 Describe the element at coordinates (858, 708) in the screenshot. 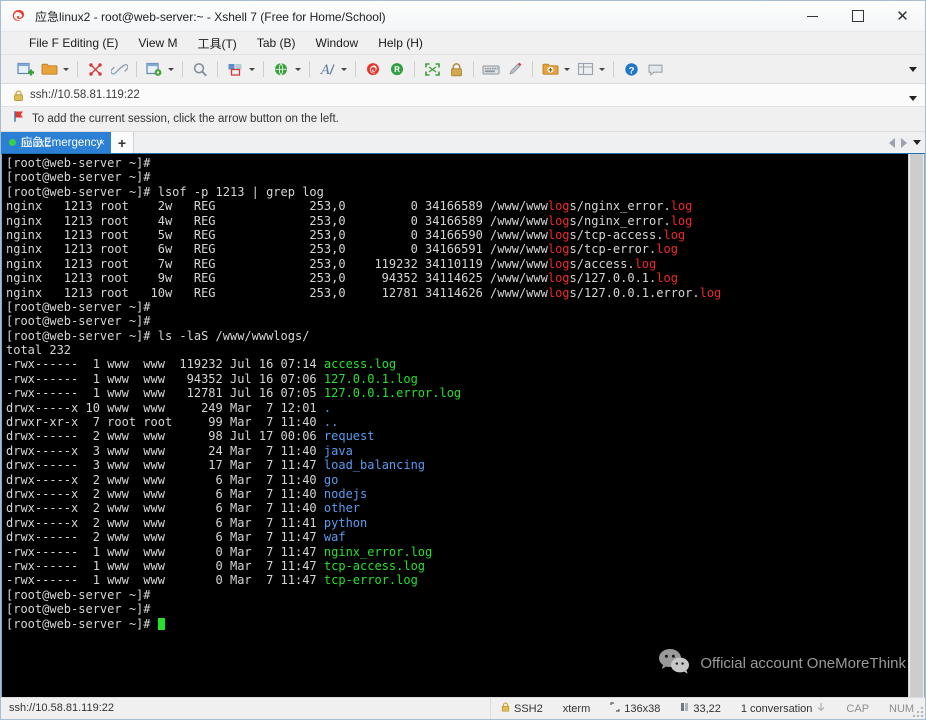

I see `status-cap: CAP` at that location.